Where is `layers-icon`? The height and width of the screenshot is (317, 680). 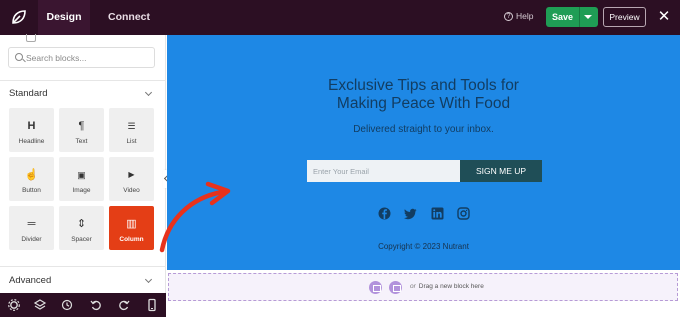 layers-icon is located at coordinates (40, 305).